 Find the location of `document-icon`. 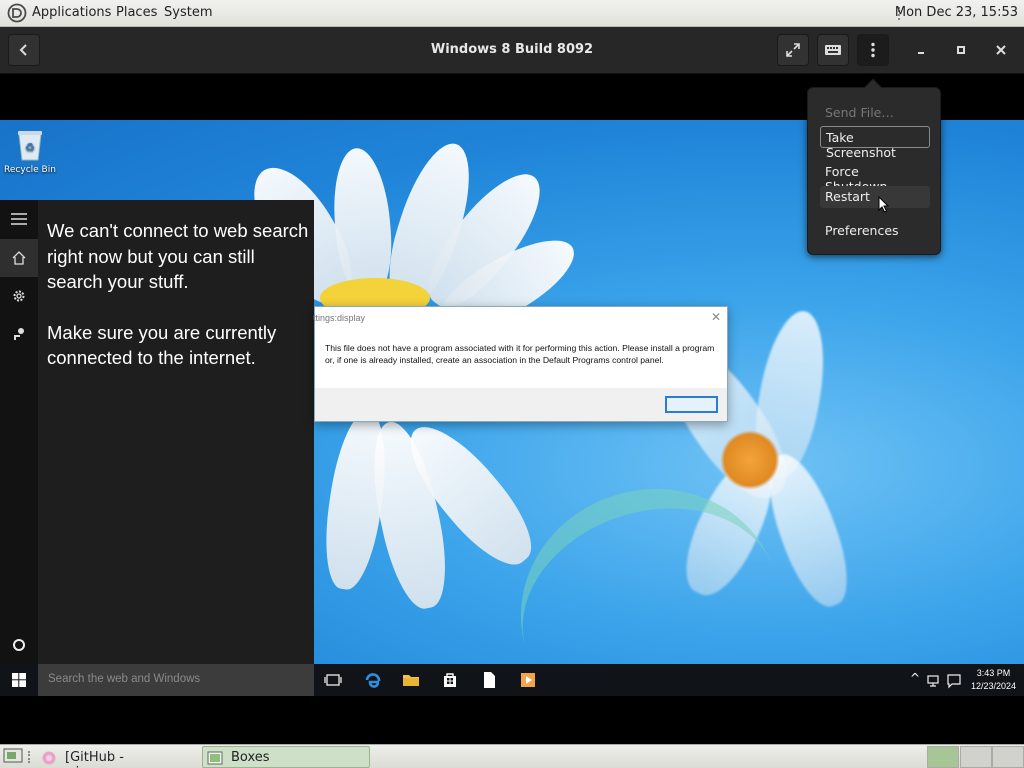

document-icon is located at coordinates (489, 680).